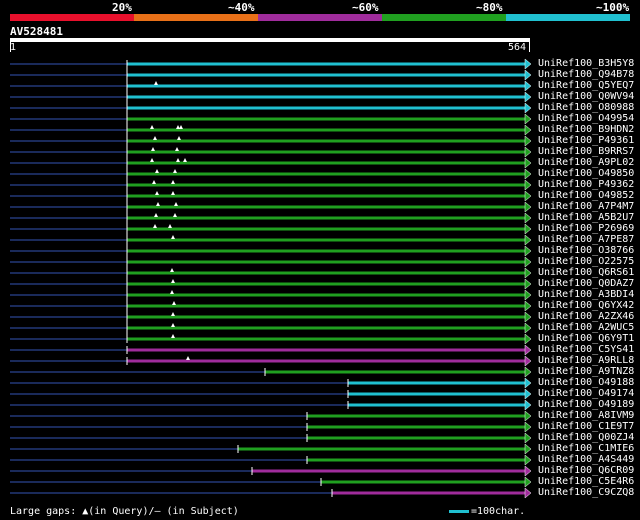  I want to click on hit-label: UniRef100_Q6CR09, so click(586, 471).